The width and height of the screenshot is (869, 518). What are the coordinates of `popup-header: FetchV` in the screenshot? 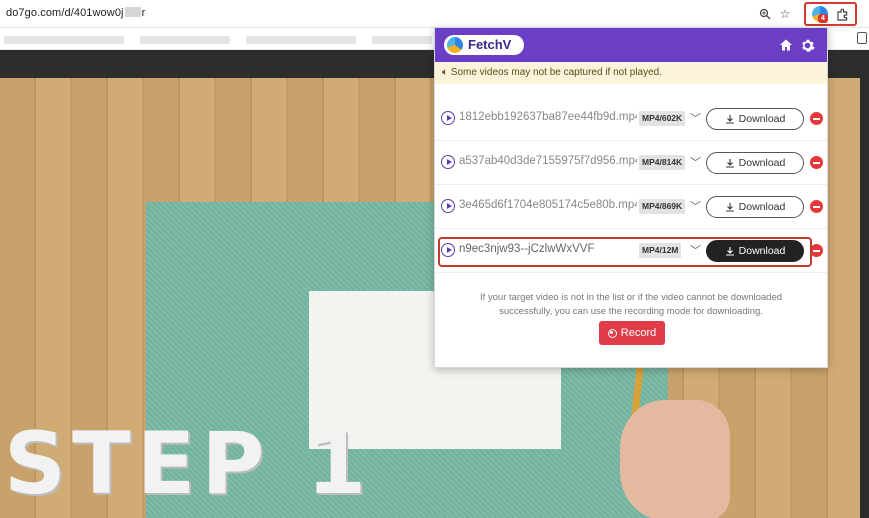 It's located at (631, 45).